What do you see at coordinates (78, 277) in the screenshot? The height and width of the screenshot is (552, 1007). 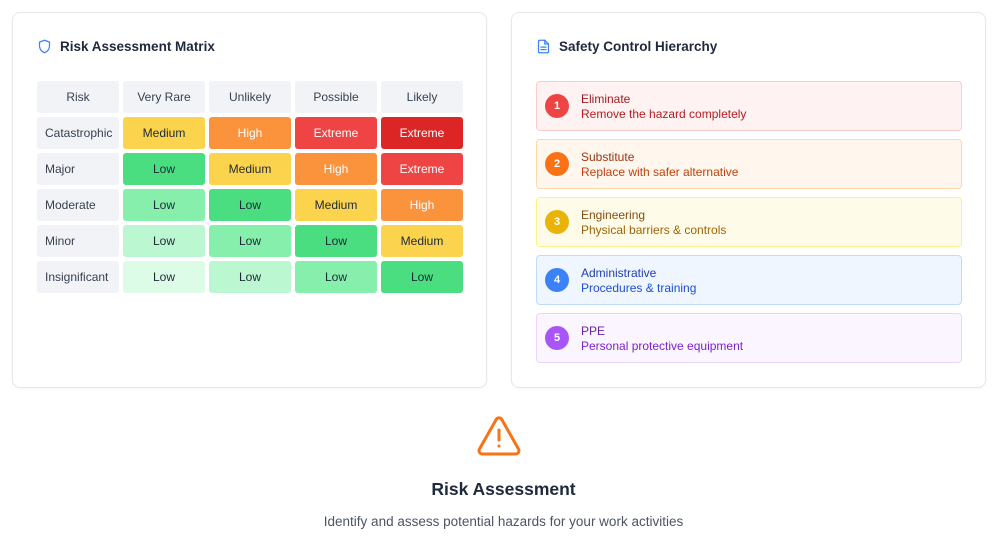 I see `matrix-row-label: Insignificant` at bounding box center [78, 277].